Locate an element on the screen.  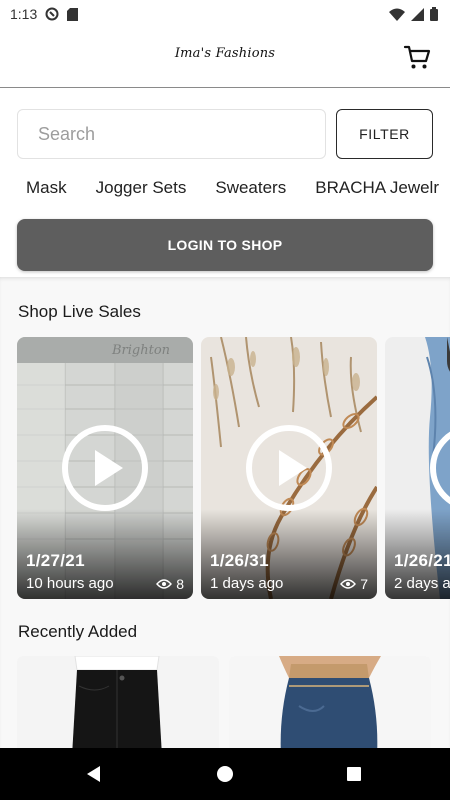
live-sale-time-ago: 1 days ago is located at coordinates (247, 583).